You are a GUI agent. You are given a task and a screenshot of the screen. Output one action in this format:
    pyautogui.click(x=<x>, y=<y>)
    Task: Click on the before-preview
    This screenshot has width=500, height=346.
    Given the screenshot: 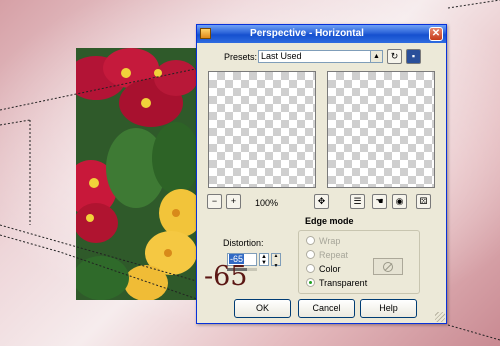 What is the action you would take?
    pyautogui.click(x=262, y=129)
    